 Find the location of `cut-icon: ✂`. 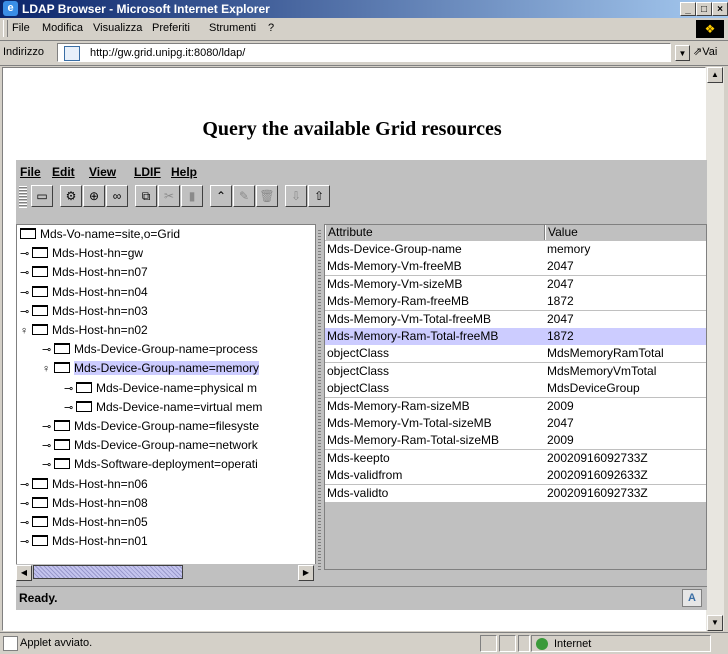

cut-icon: ✂ is located at coordinates (169, 196).